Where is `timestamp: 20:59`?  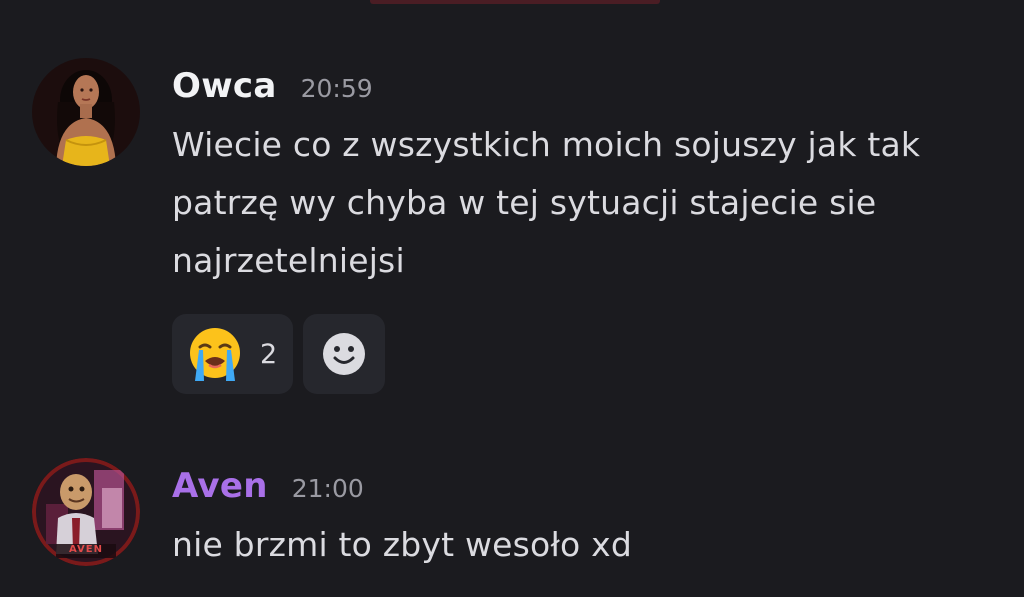 timestamp: 20:59 is located at coordinates (336, 88).